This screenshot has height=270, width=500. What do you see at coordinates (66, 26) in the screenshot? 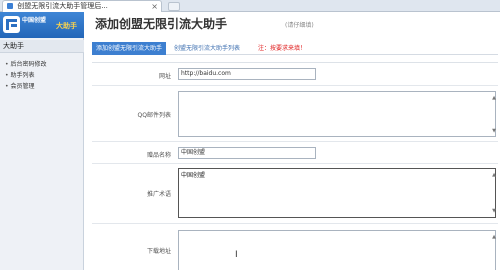
I see `logo-subtitle: 大助手` at bounding box center [66, 26].